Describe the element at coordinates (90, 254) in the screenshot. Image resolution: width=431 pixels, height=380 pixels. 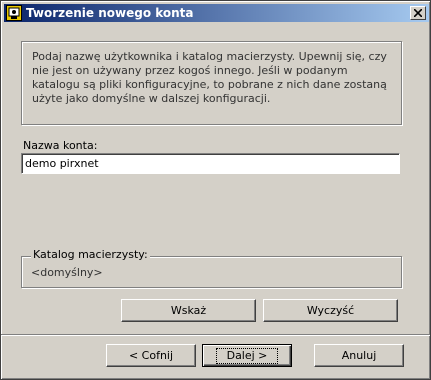
I see `home-dir-label: Katalog macierzysty:` at that location.